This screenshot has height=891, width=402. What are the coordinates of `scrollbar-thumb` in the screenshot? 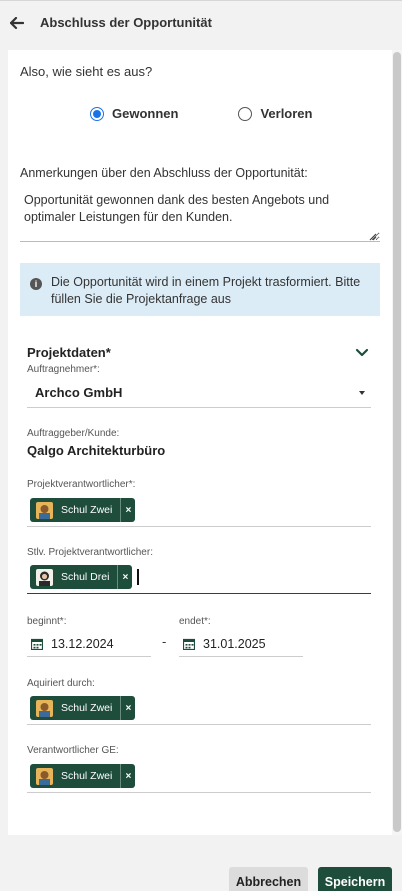 It's located at (397, 442).